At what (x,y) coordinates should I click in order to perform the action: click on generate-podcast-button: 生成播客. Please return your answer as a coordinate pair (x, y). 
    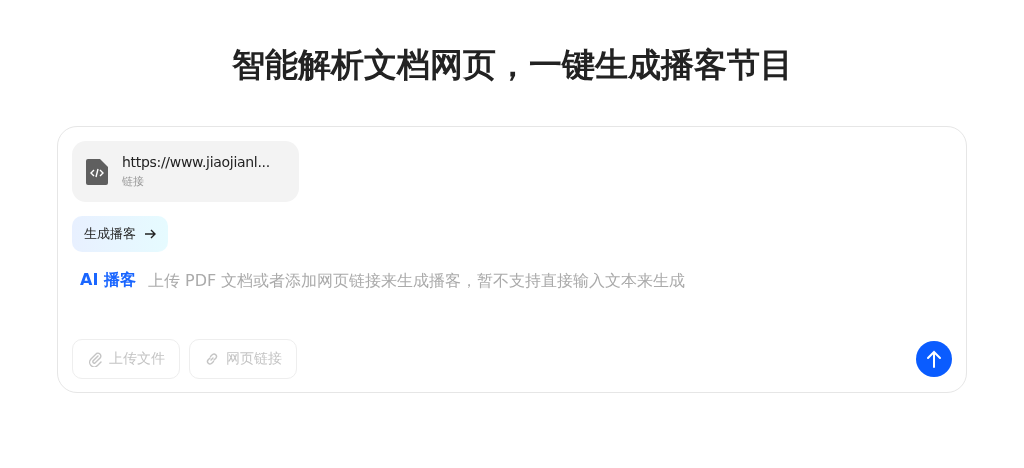
    Looking at the image, I should click on (120, 234).